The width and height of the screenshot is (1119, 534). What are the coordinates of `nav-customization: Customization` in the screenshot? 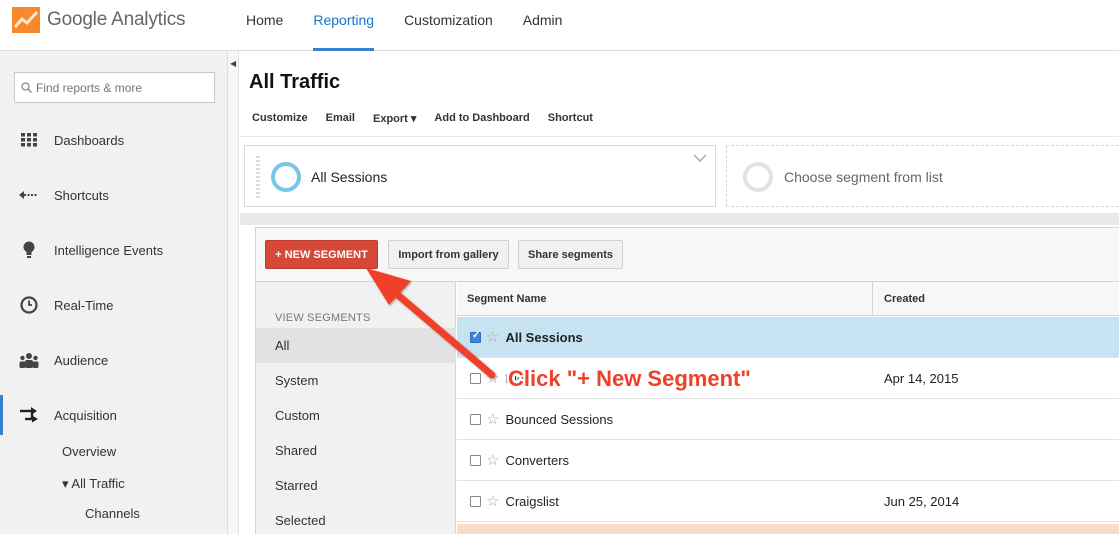 It's located at (448, 25).